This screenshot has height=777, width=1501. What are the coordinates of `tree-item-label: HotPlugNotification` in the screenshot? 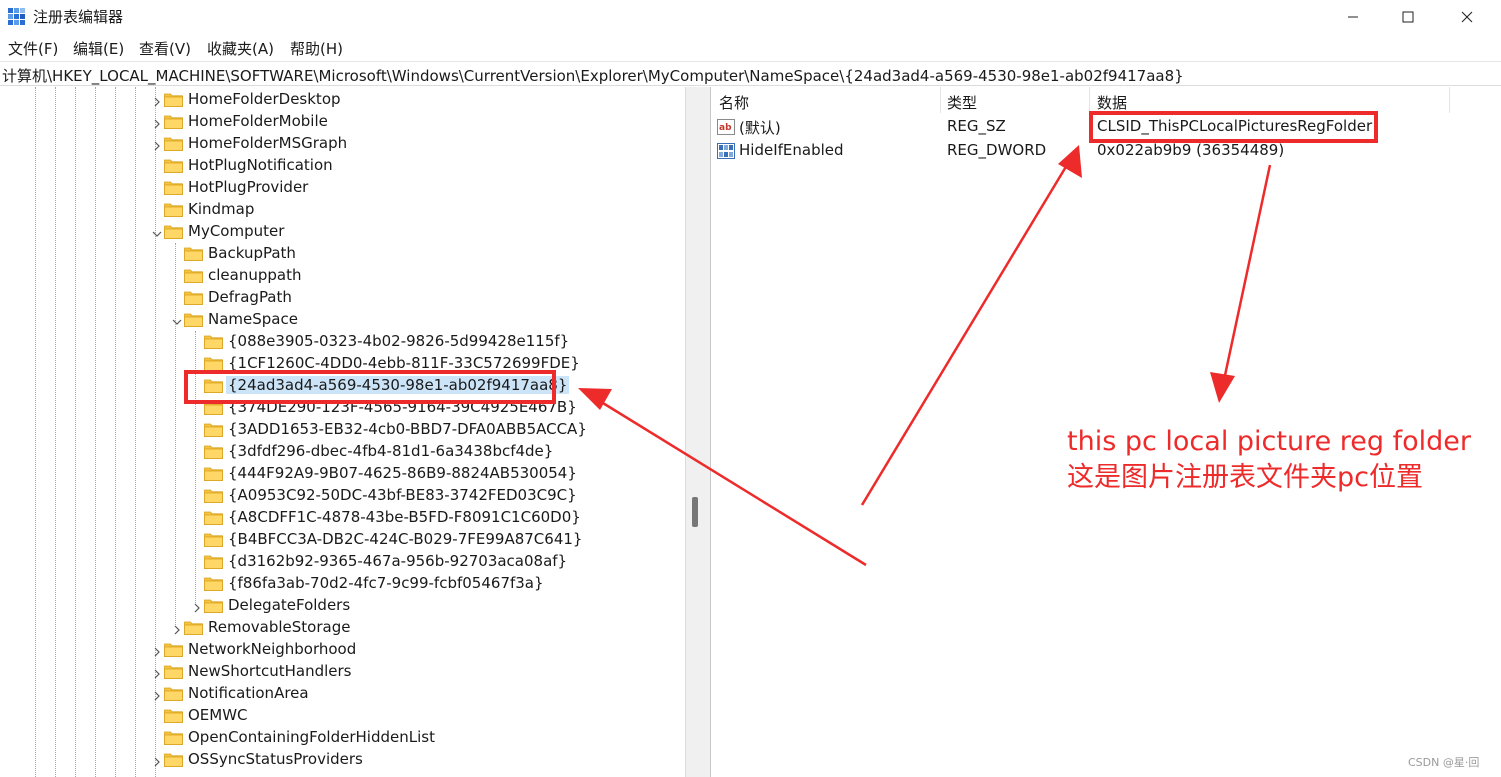 It's located at (260, 165).